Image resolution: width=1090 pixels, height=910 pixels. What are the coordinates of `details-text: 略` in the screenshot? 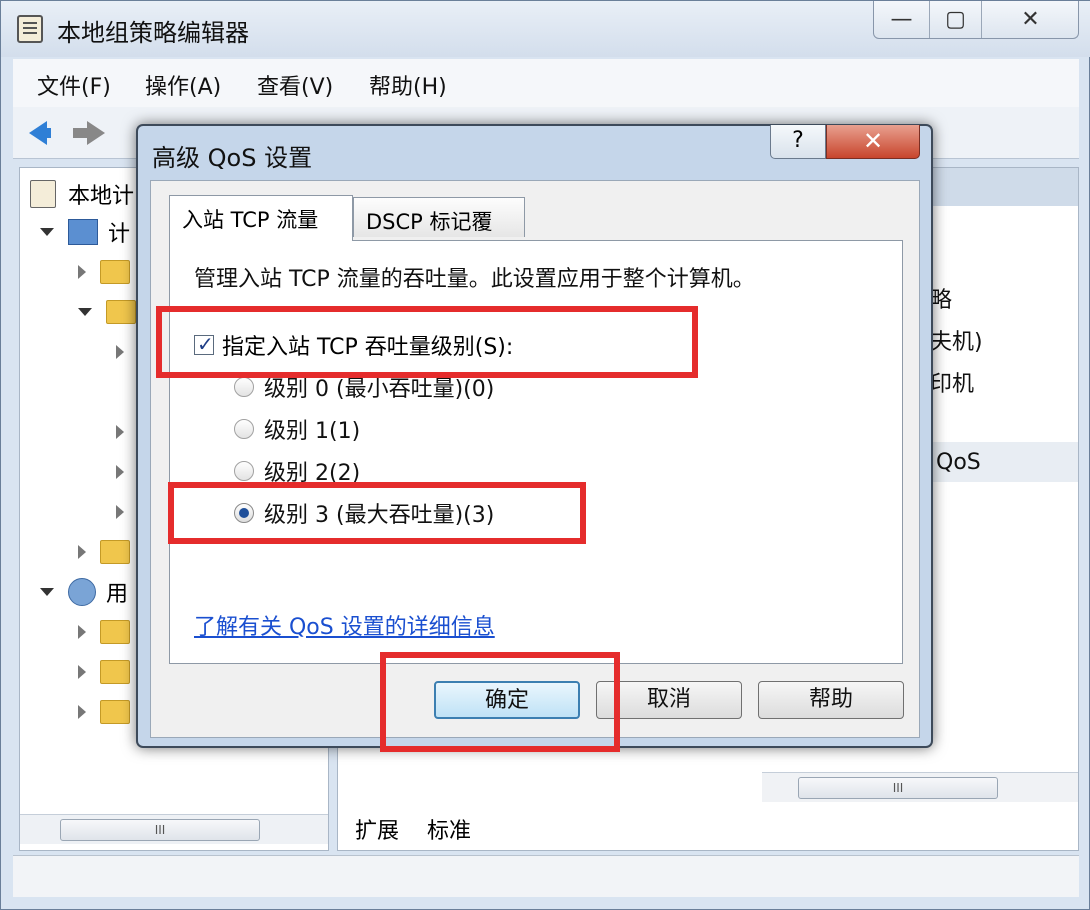 It's located at (941, 300).